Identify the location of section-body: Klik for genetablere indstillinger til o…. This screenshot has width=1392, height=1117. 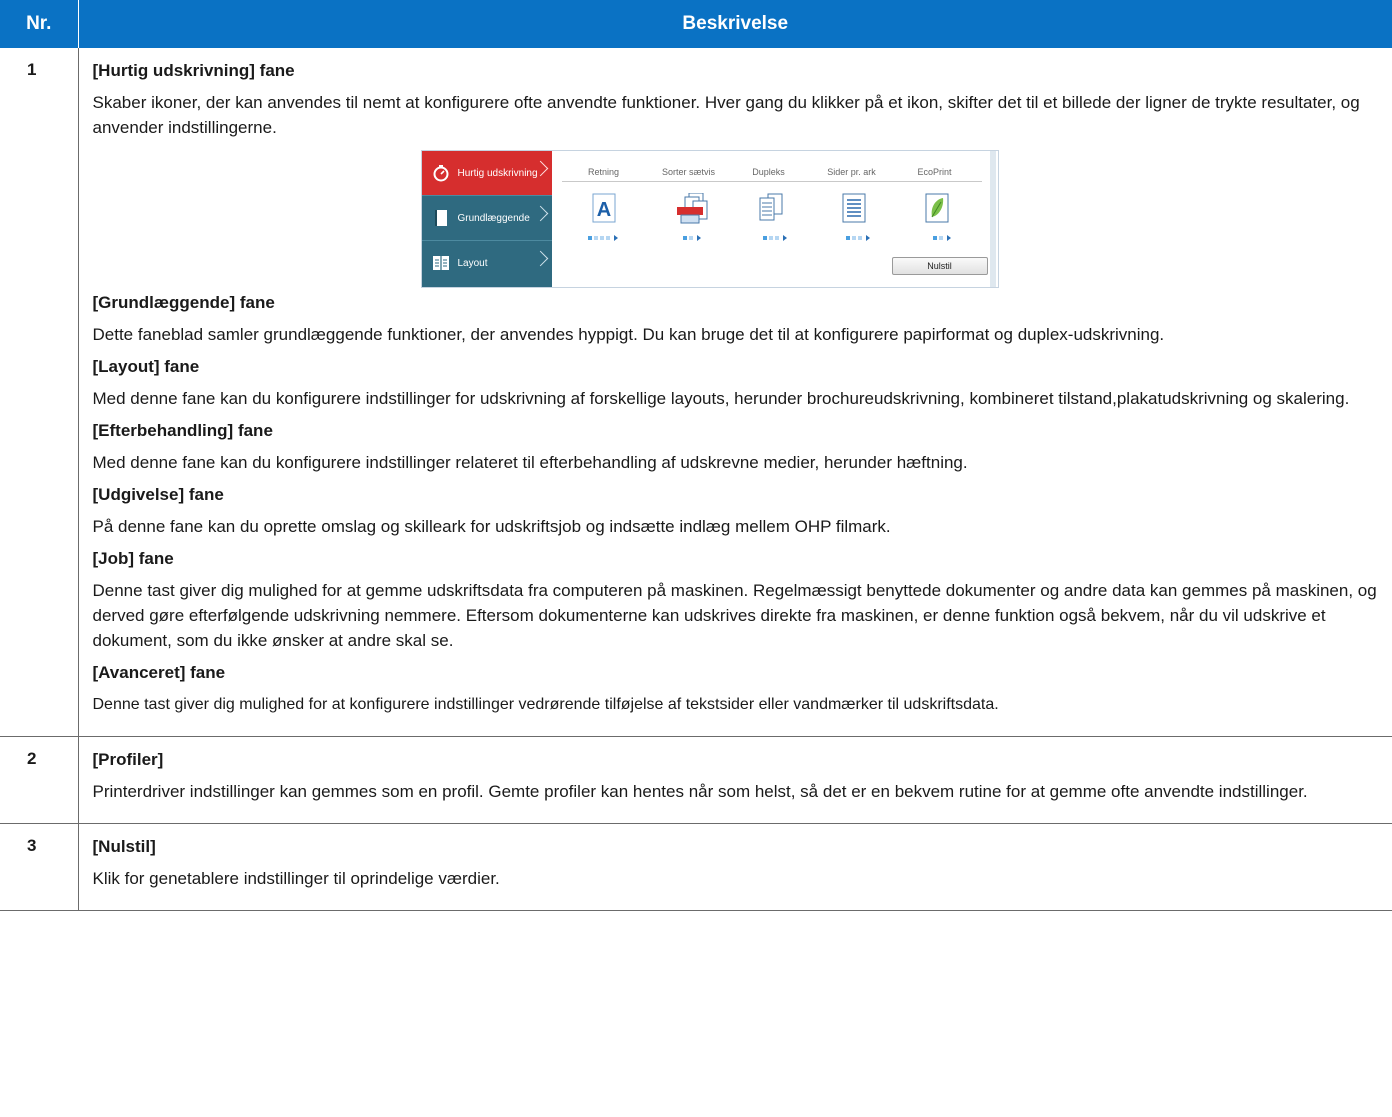
(296, 878).